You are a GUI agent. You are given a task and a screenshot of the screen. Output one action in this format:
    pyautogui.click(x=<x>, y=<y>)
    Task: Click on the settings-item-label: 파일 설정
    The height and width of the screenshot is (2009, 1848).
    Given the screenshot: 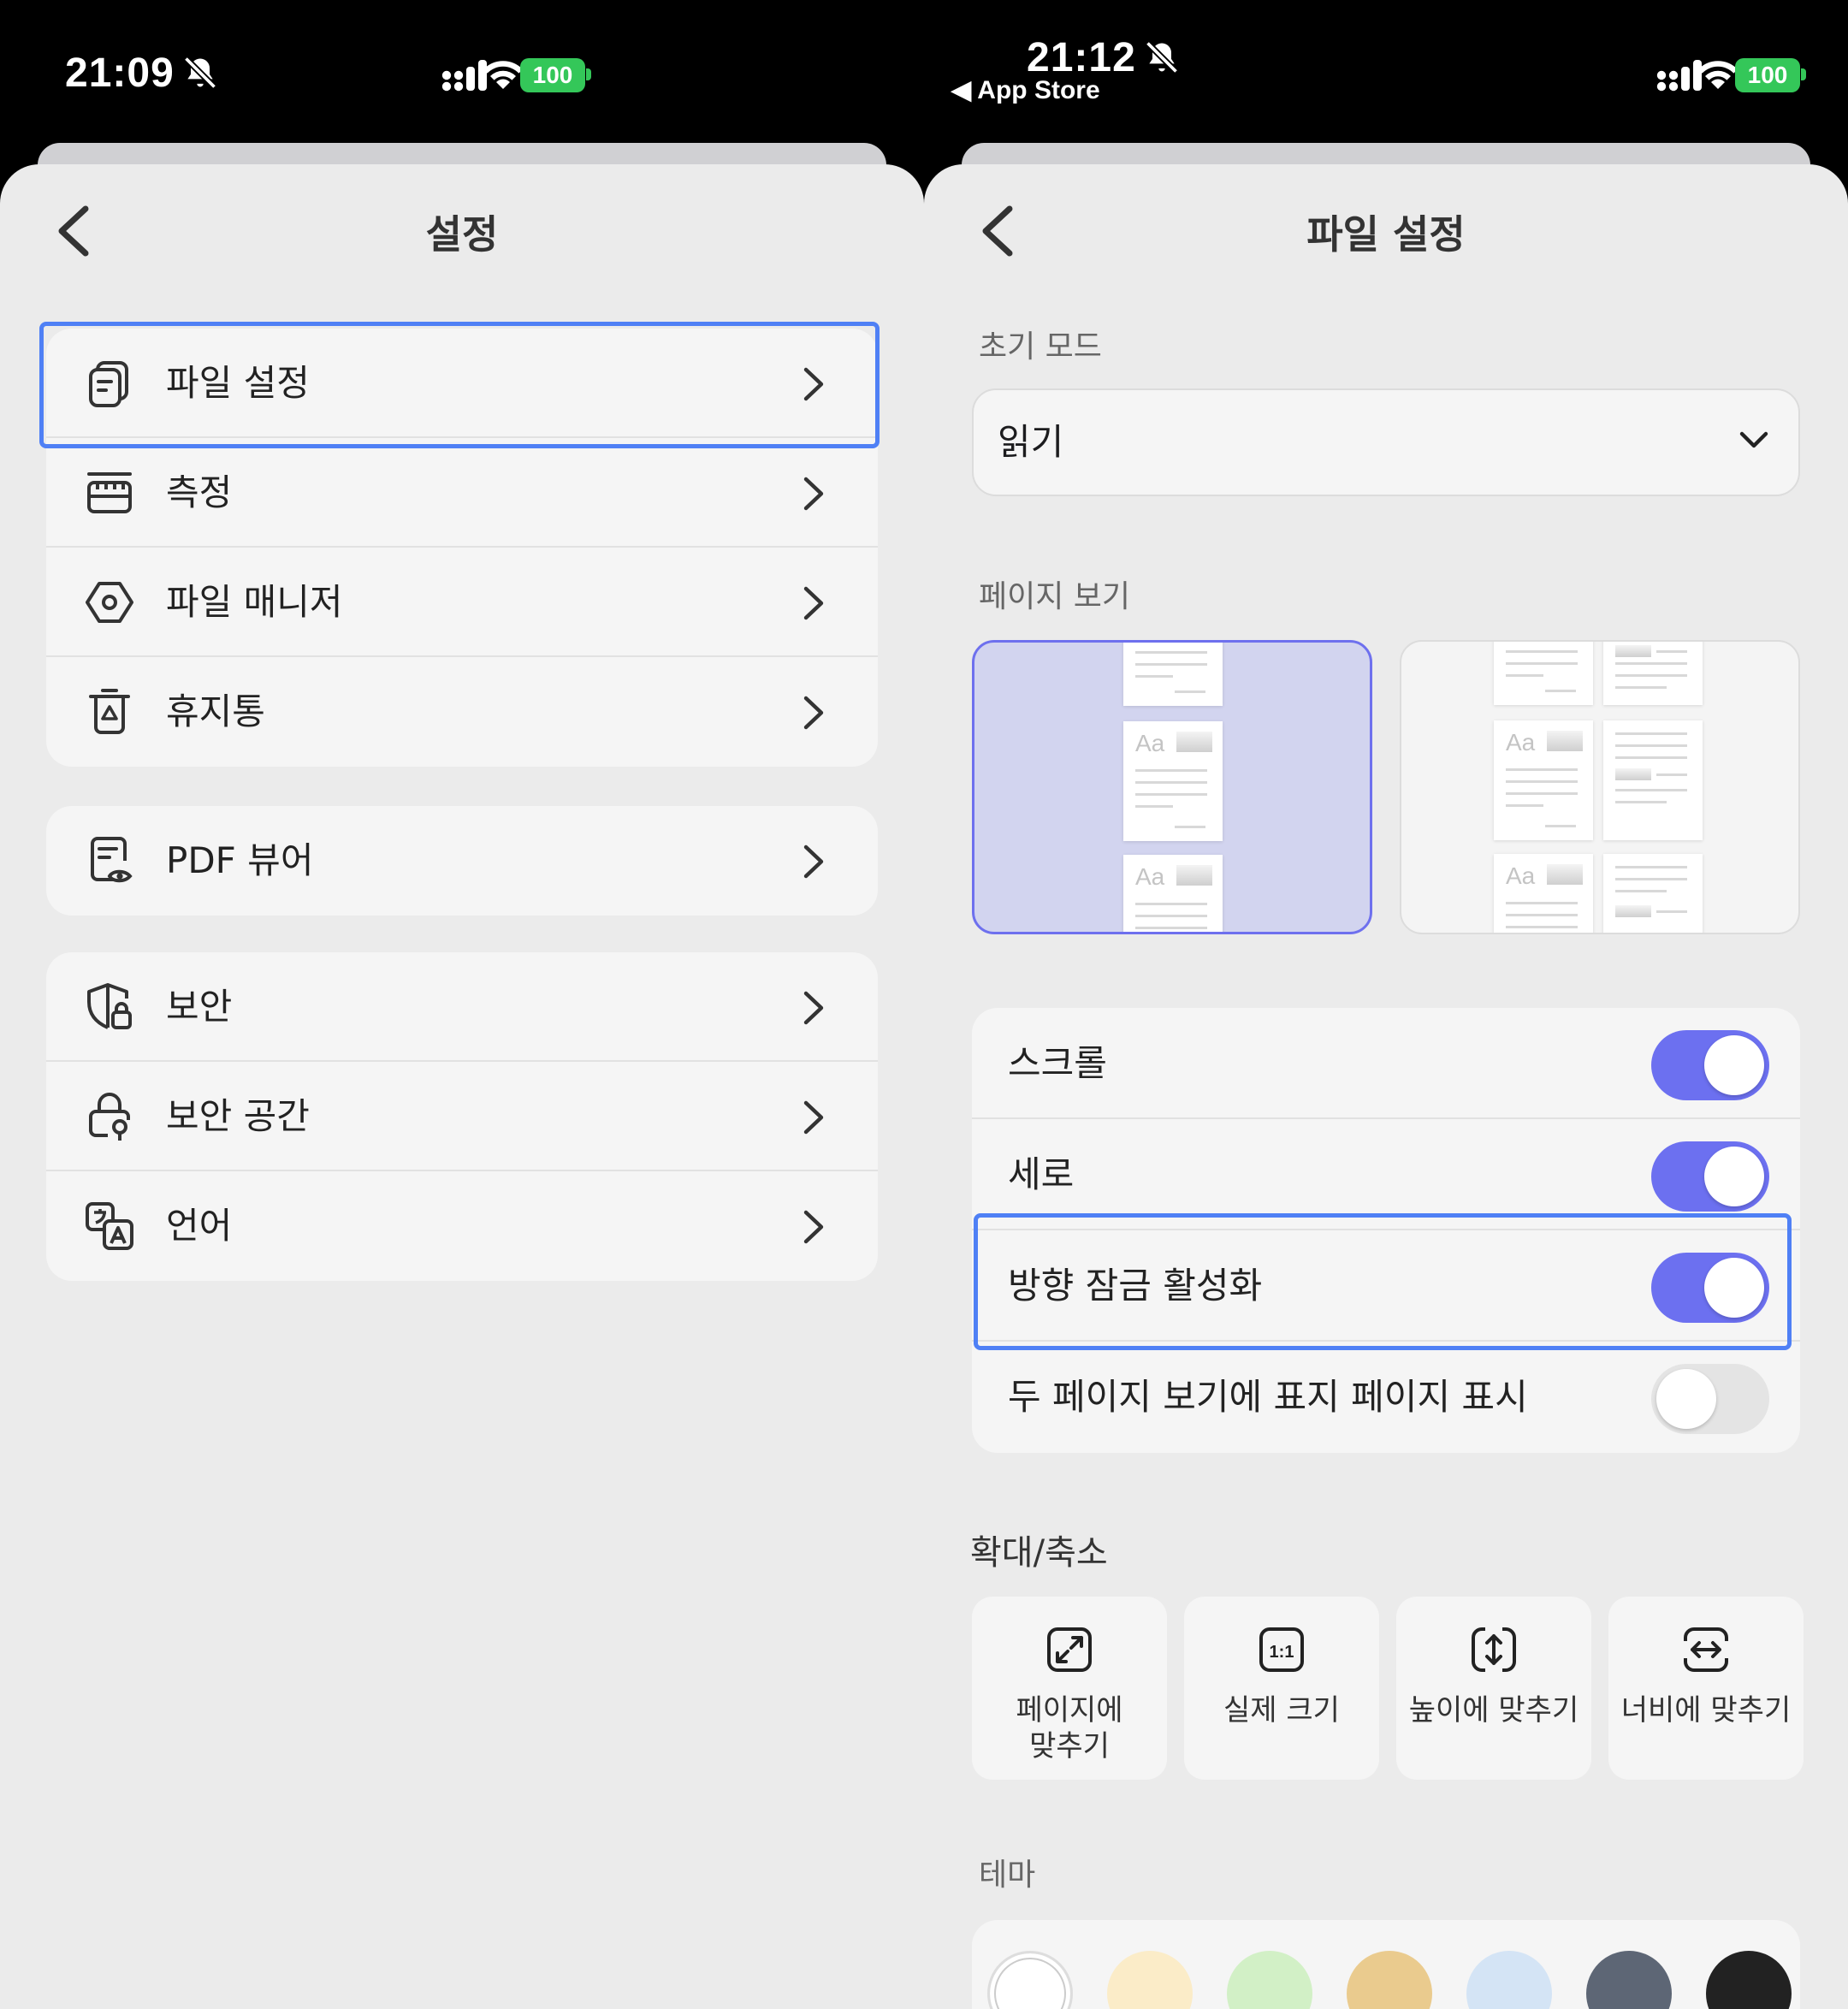 What is the action you would take?
    pyautogui.click(x=238, y=383)
    